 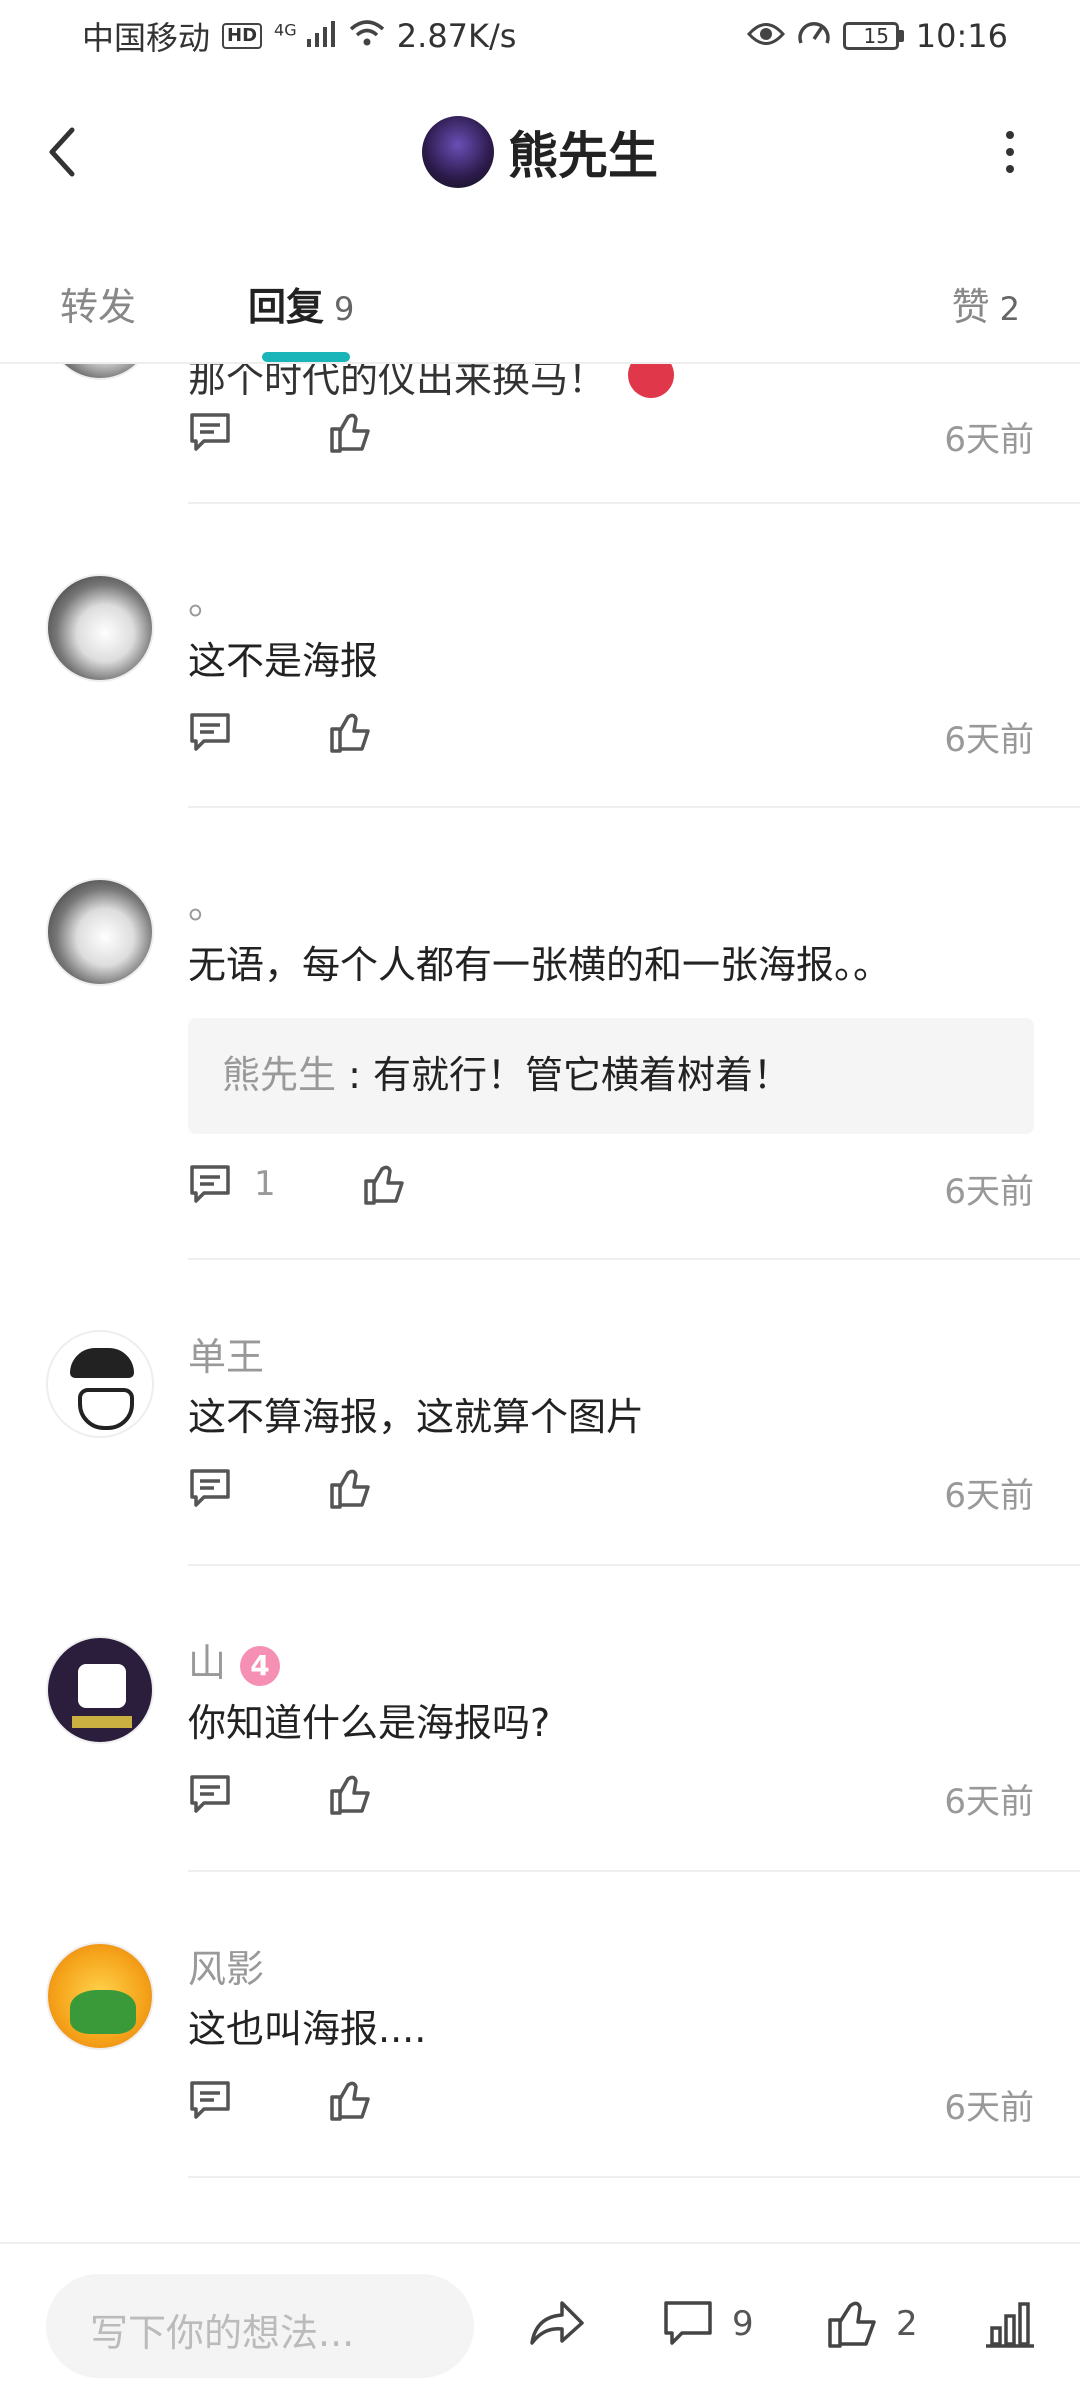 I want to click on tab-repost: 转发, so click(x=98, y=303).